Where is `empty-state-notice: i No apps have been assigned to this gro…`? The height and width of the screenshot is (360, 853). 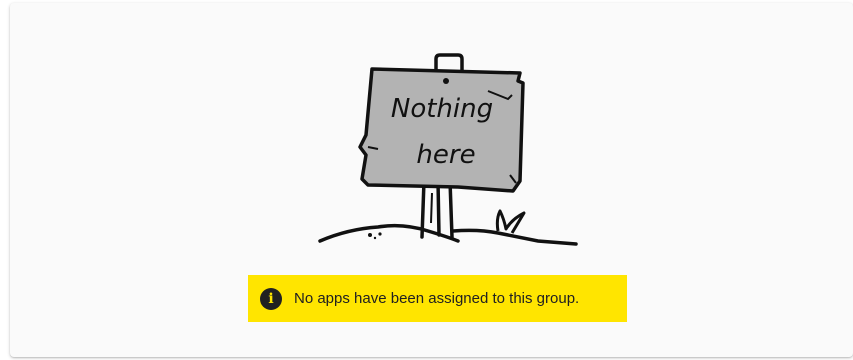
empty-state-notice: i No apps have been assigned to this gro… is located at coordinates (437, 298).